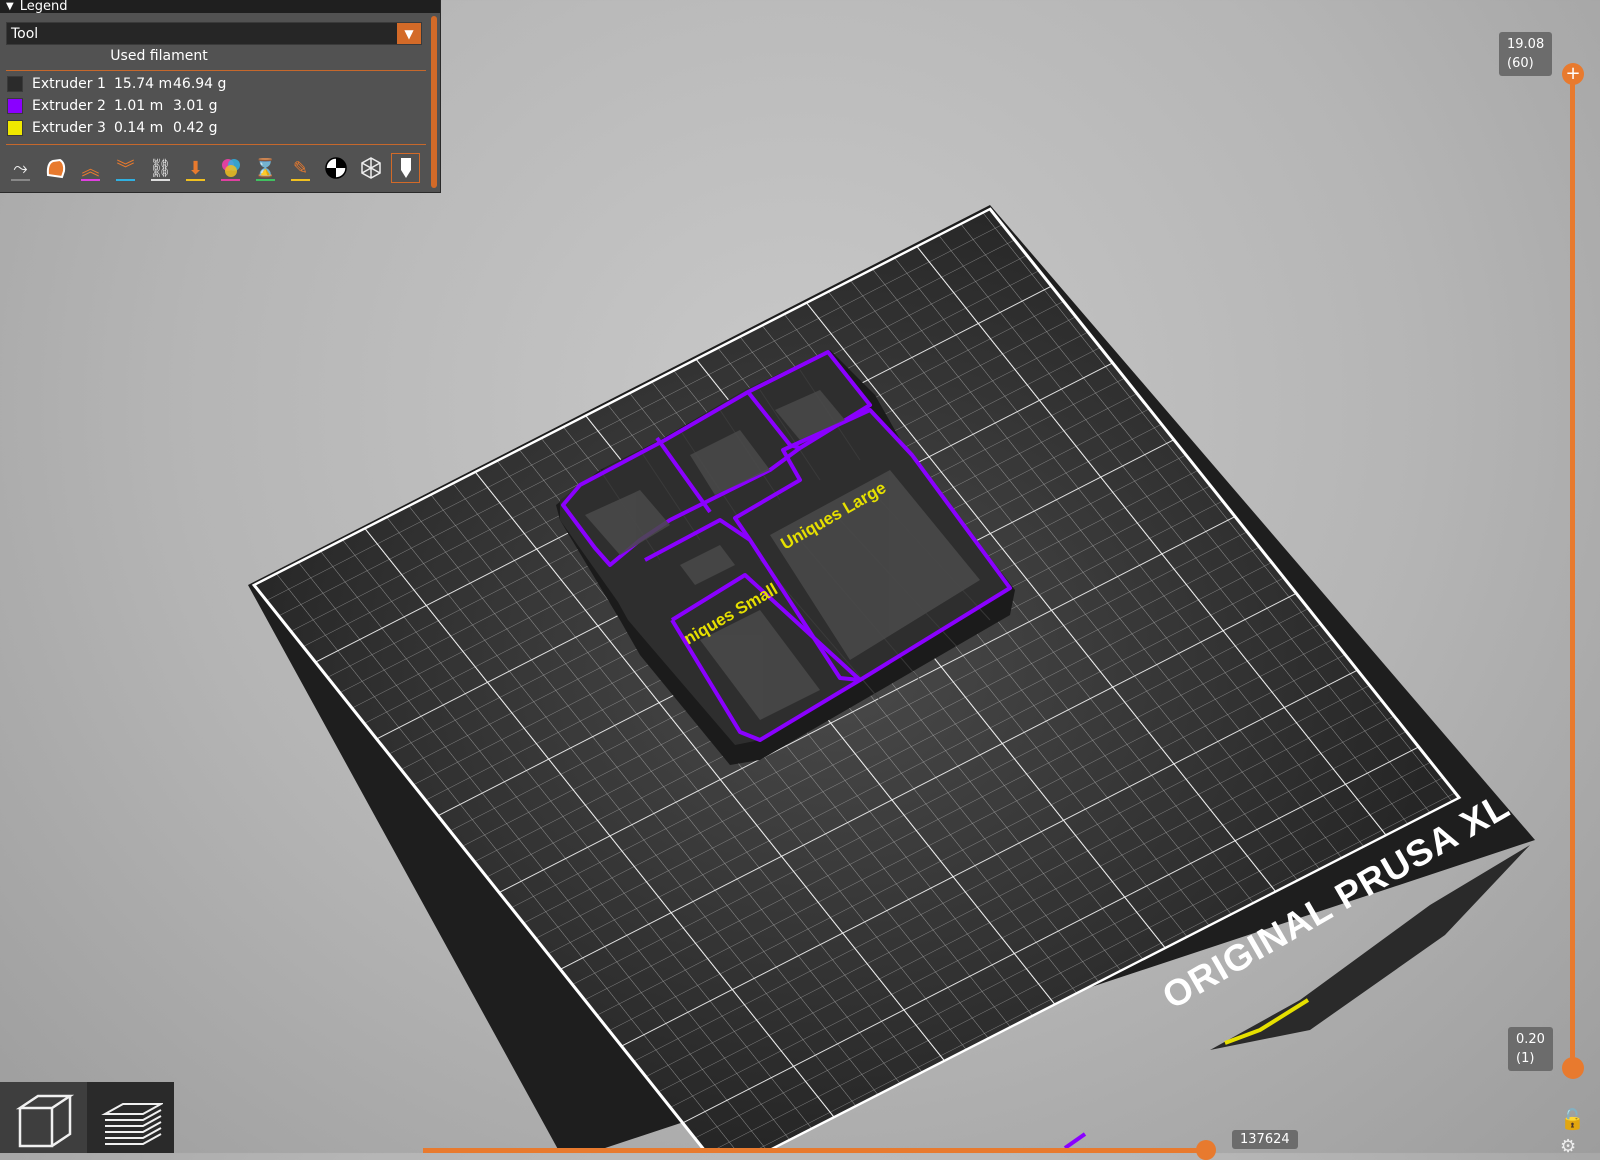 This screenshot has height=1160, width=1600. Describe the element at coordinates (409, 33) in the screenshot. I see `dropdown-arrow-icon: ▼` at that location.